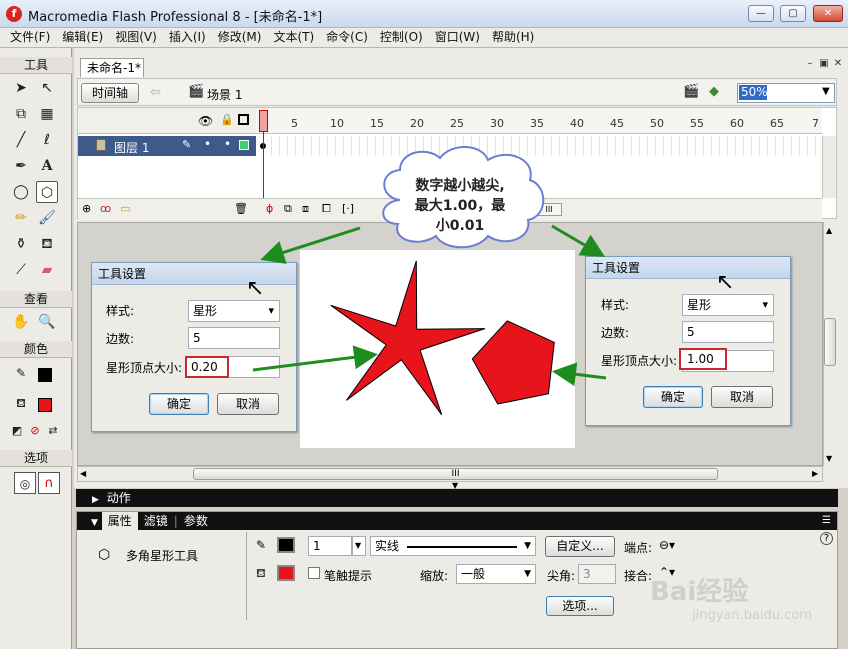 The image size is (848, 649). Describe the element at coordinates (105, 208) in the screenshot. I see `add-guide-layer-icon: ꝏ` at that location.